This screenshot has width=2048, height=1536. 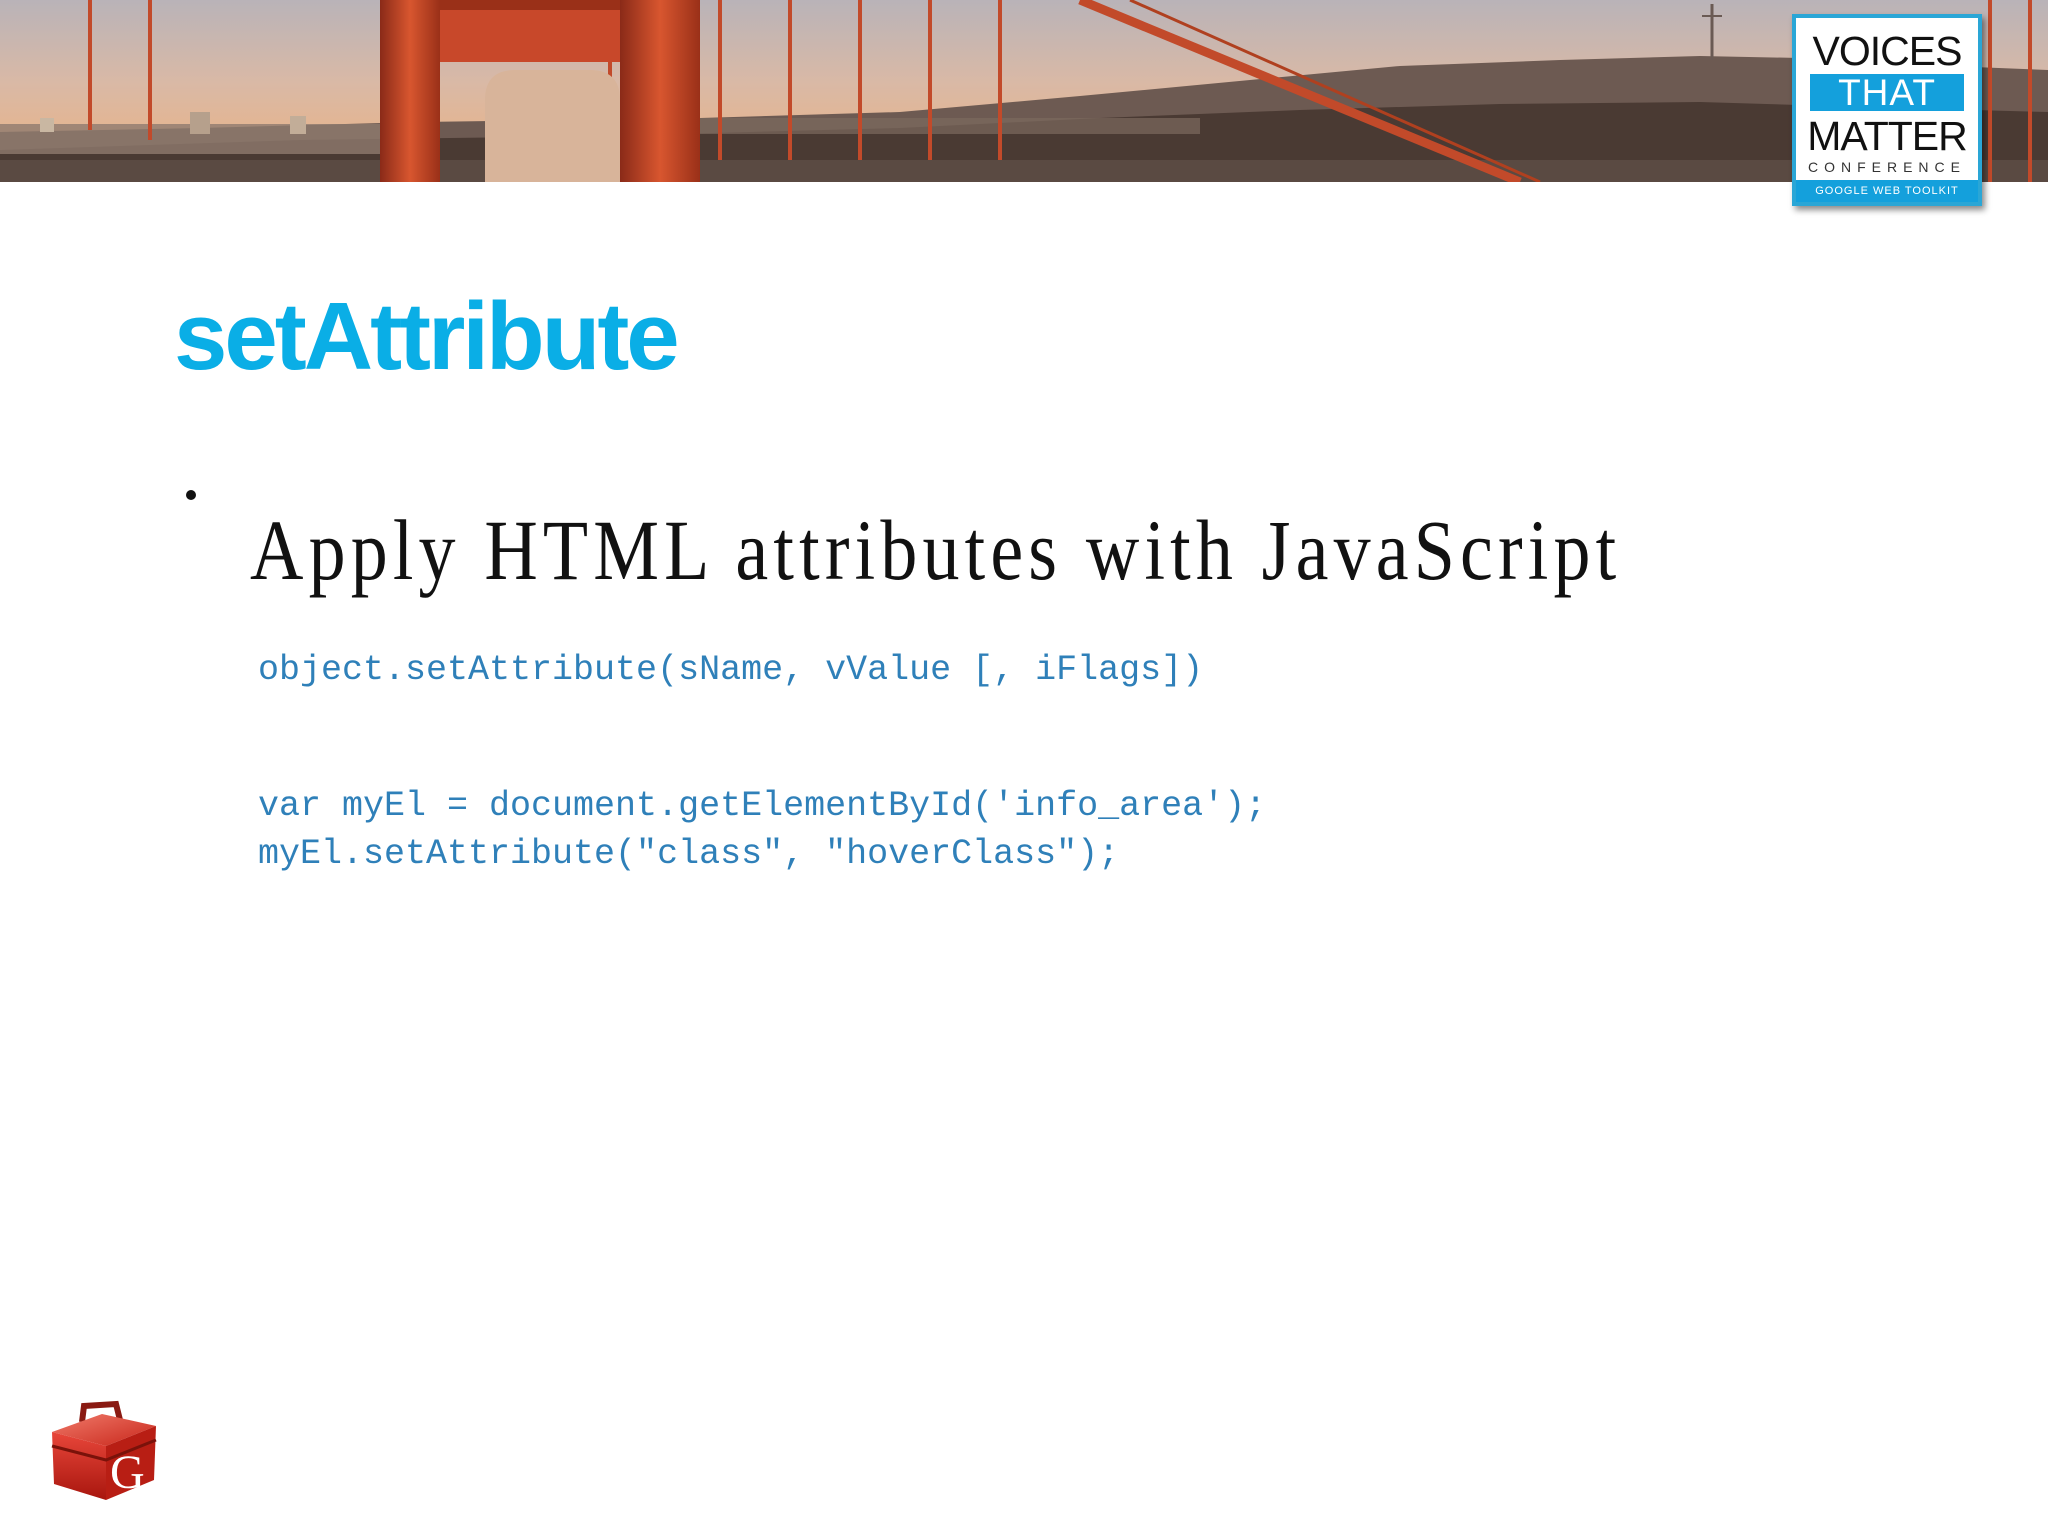 What do you see at coordinates (1887, 136) in the screenshot?
I see `badge-matter: MATTER` at bounding box center [1887, 136].